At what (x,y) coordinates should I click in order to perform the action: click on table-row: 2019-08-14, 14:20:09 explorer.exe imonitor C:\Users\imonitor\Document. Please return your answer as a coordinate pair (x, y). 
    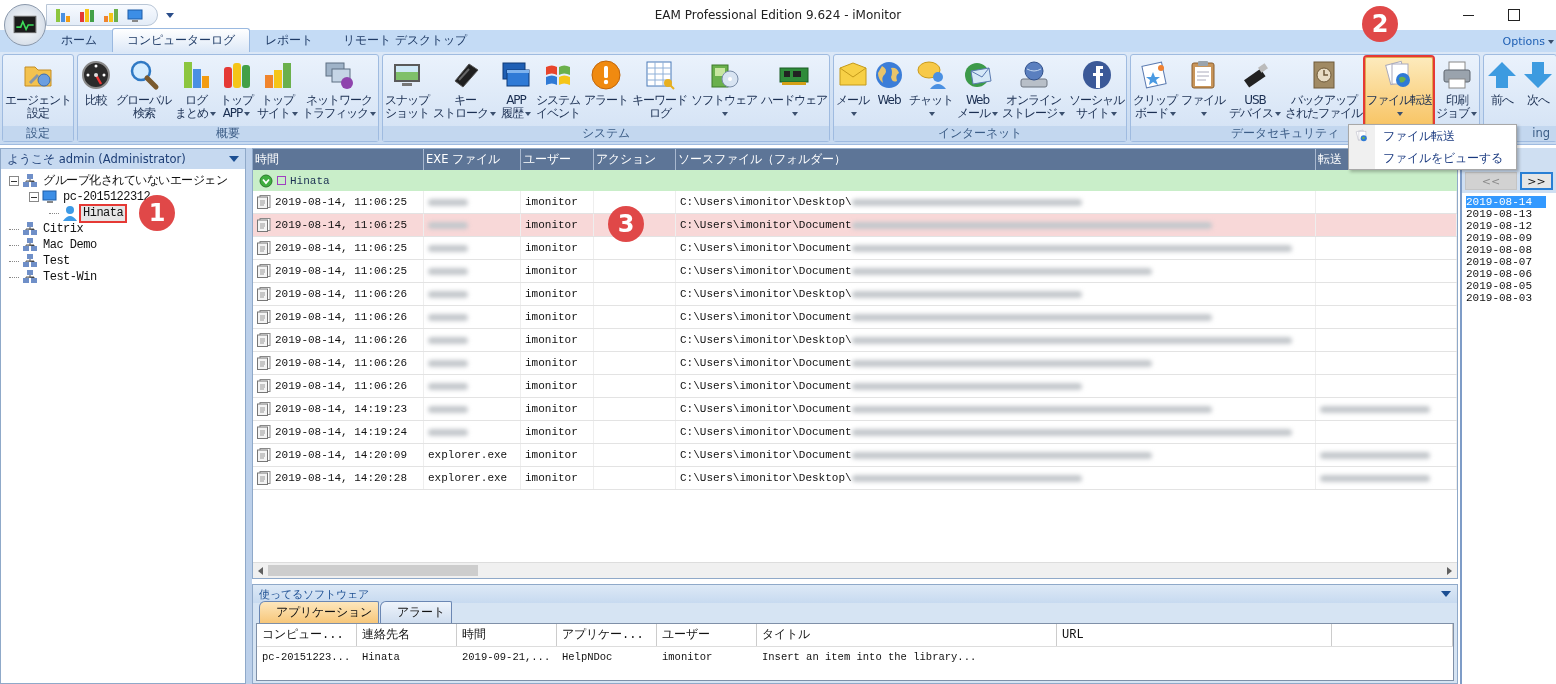
    Looking at the image, I should click on (855, 455).